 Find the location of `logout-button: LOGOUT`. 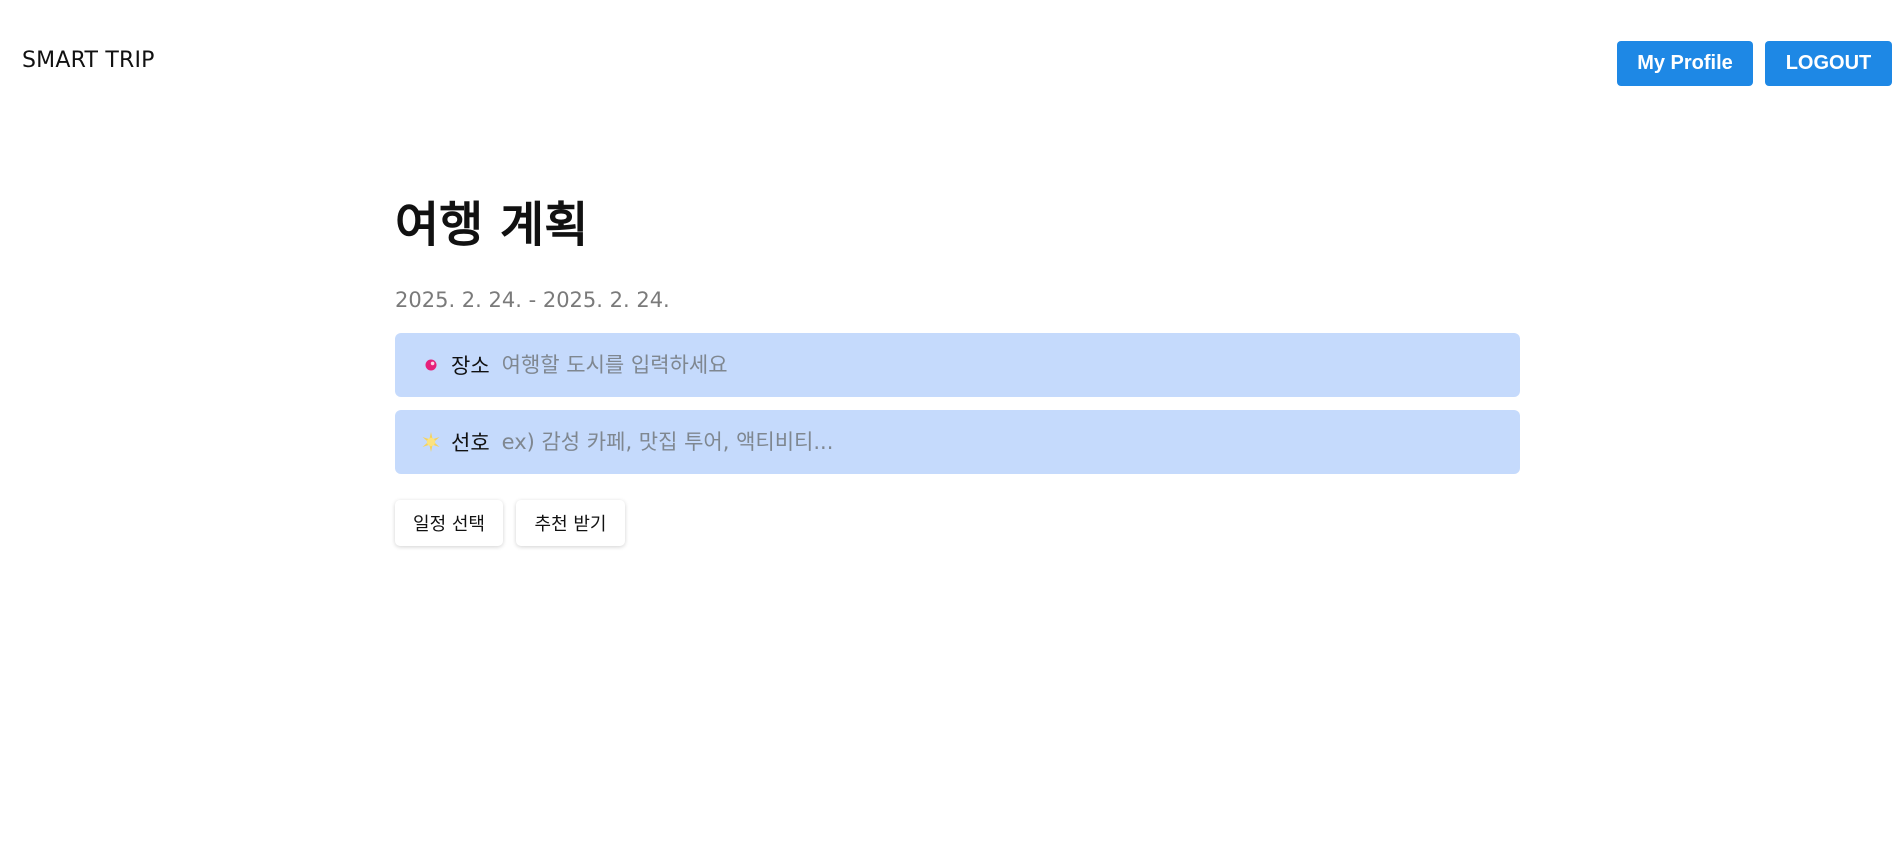

logout-button: LOGOUT is located at coordinates (1828, 63).